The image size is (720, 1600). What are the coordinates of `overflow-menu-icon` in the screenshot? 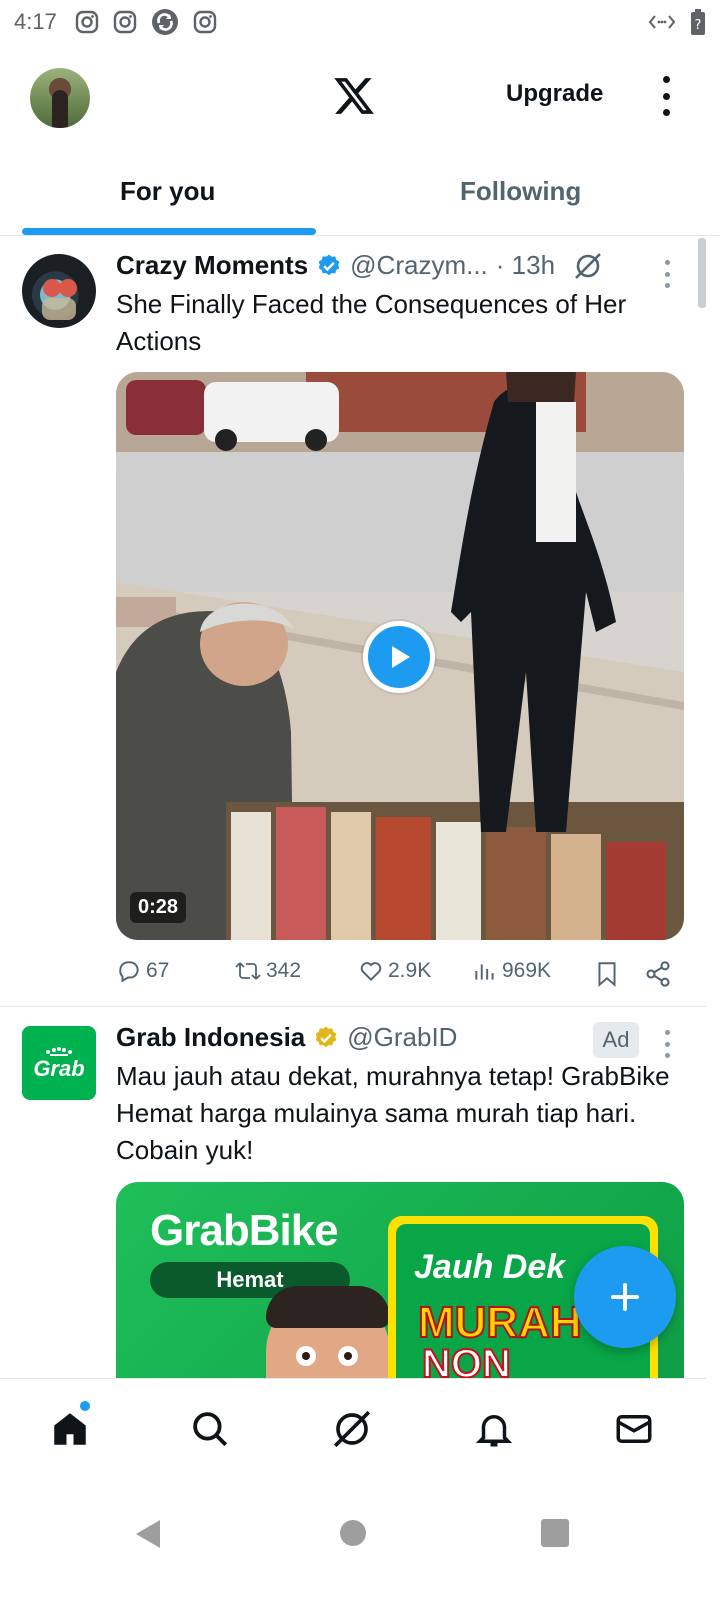 It's located at (666, 96).